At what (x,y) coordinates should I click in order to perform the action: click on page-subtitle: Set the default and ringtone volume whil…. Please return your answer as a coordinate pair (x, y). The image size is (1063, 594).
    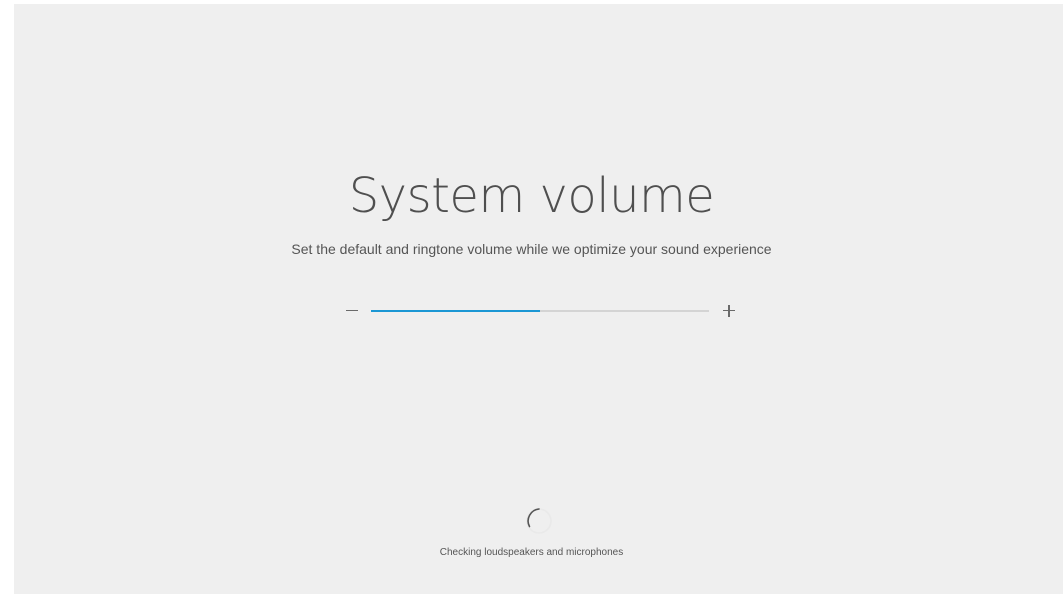
    Looking at the image, I should click on (531, 249).